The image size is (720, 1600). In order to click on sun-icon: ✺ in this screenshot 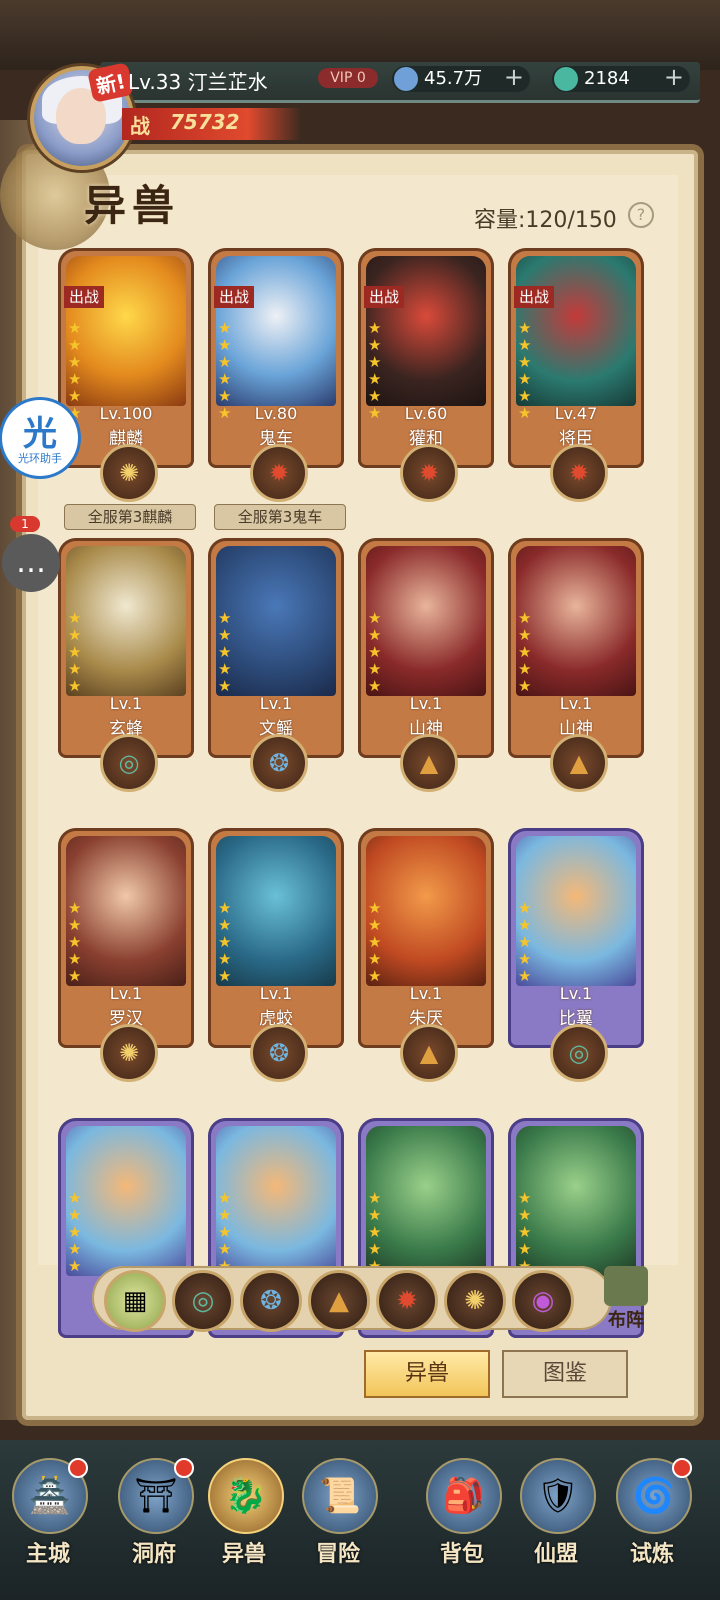, I will do `click(129, 1053)`.